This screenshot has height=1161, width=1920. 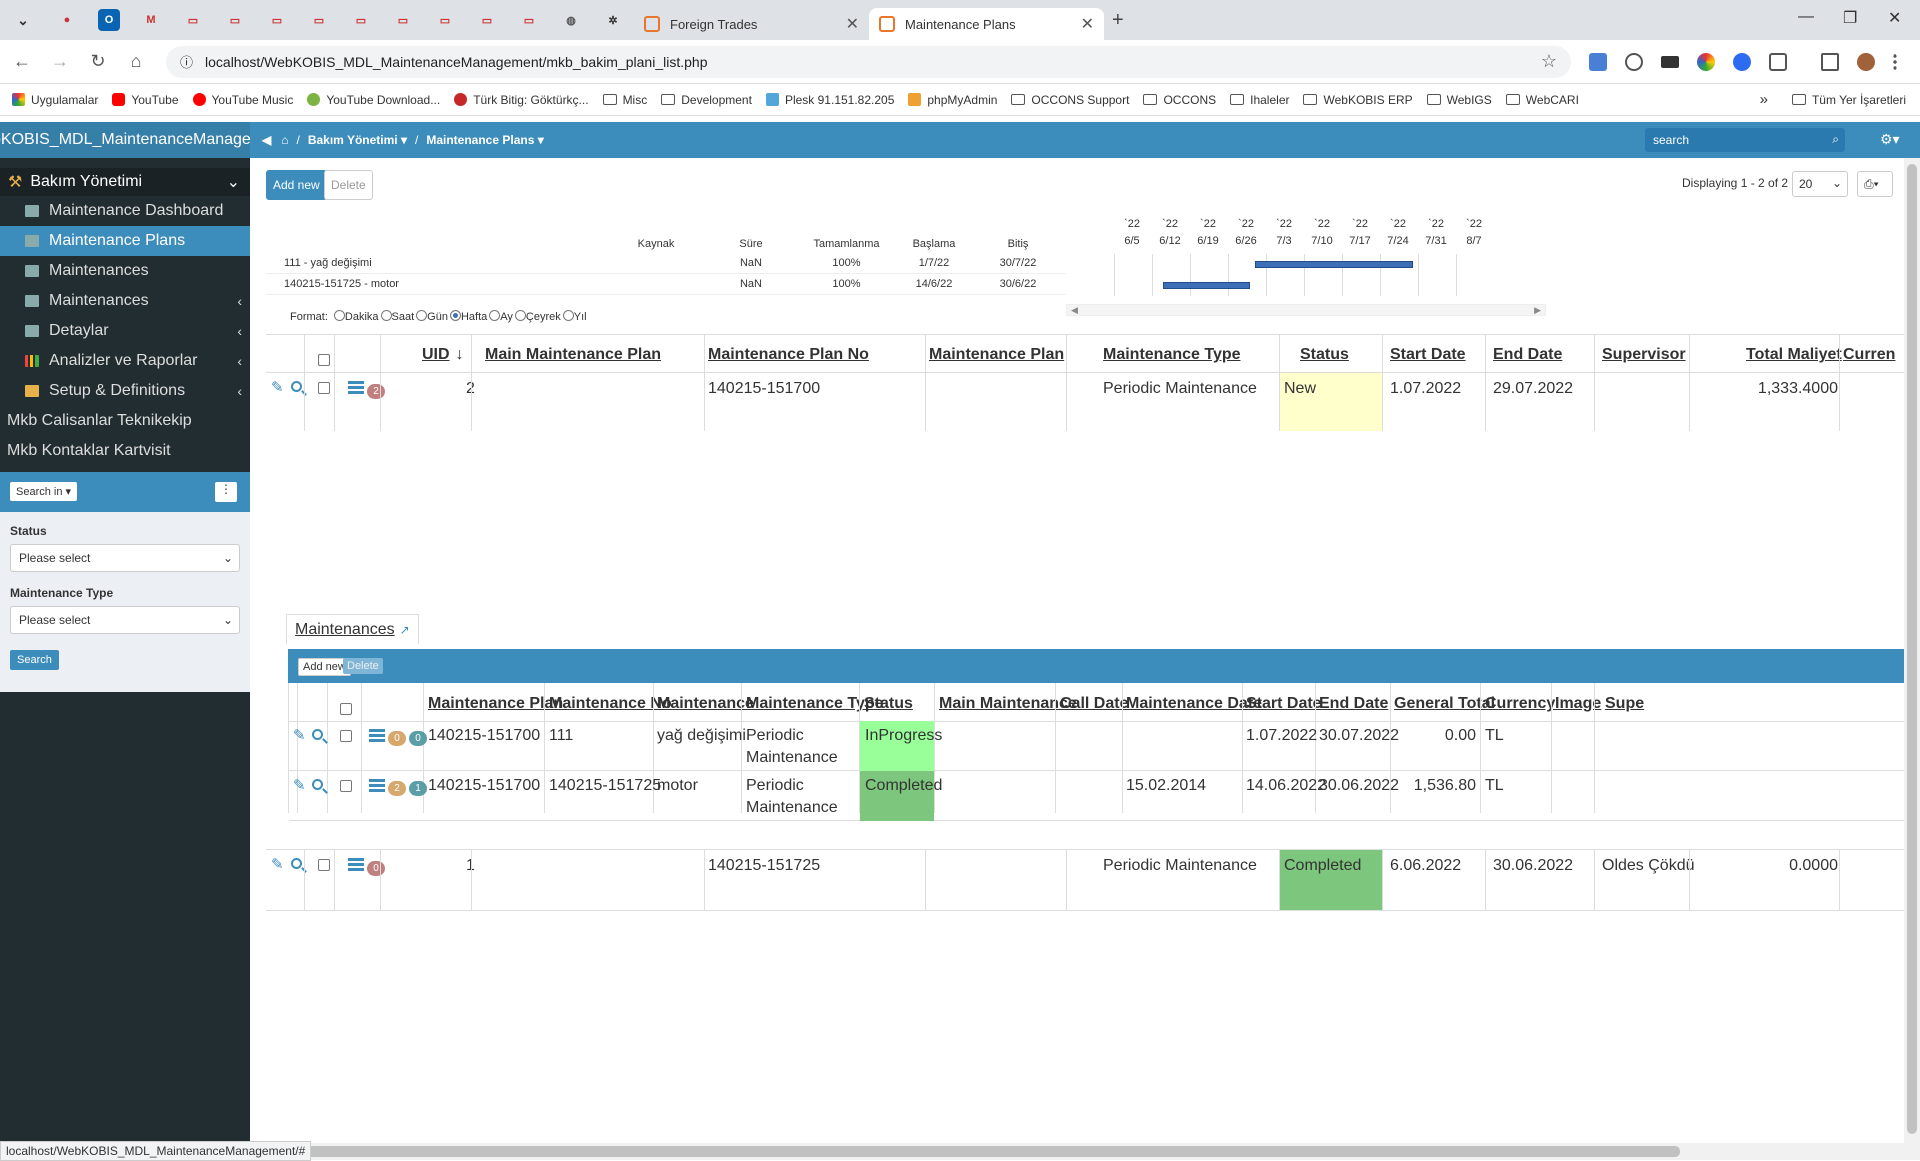 I want to click on page-size-select: 20 ⌄, so click(x=1820, y=184).